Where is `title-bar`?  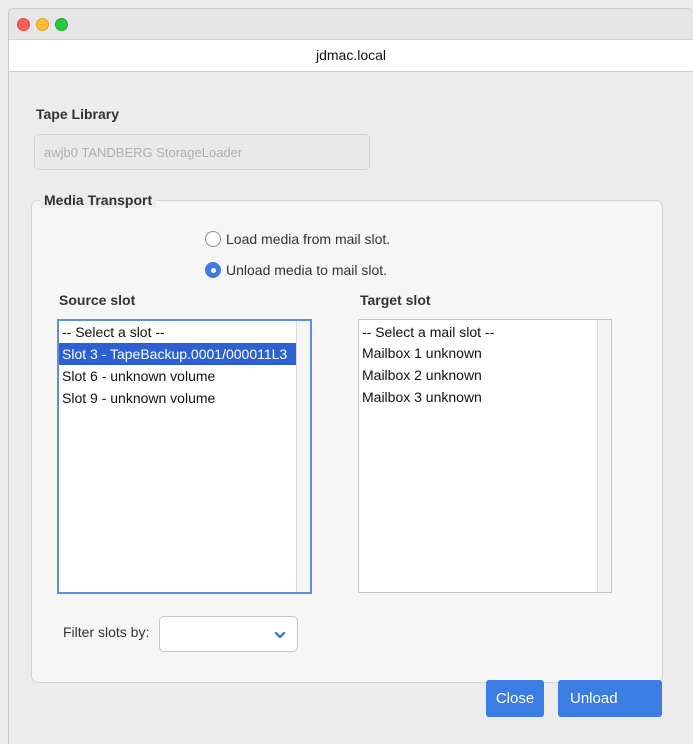
title-bar is located at coordinates (351, 24).